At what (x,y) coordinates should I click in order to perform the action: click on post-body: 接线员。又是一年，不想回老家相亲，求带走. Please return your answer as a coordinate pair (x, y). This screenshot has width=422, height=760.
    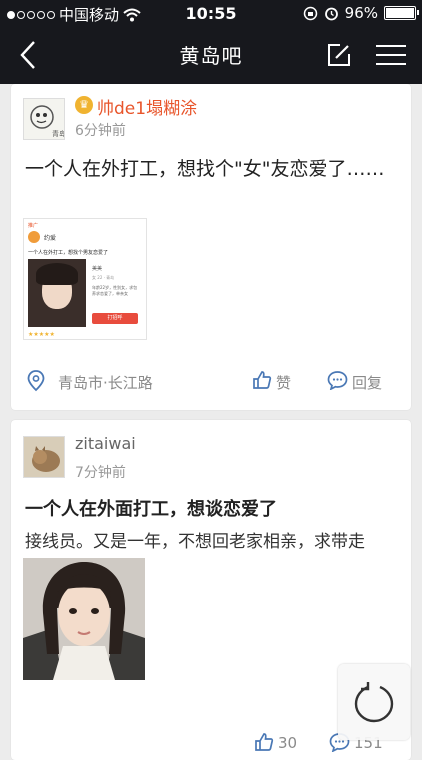
    Looking at the image, I should click on (195, 539).